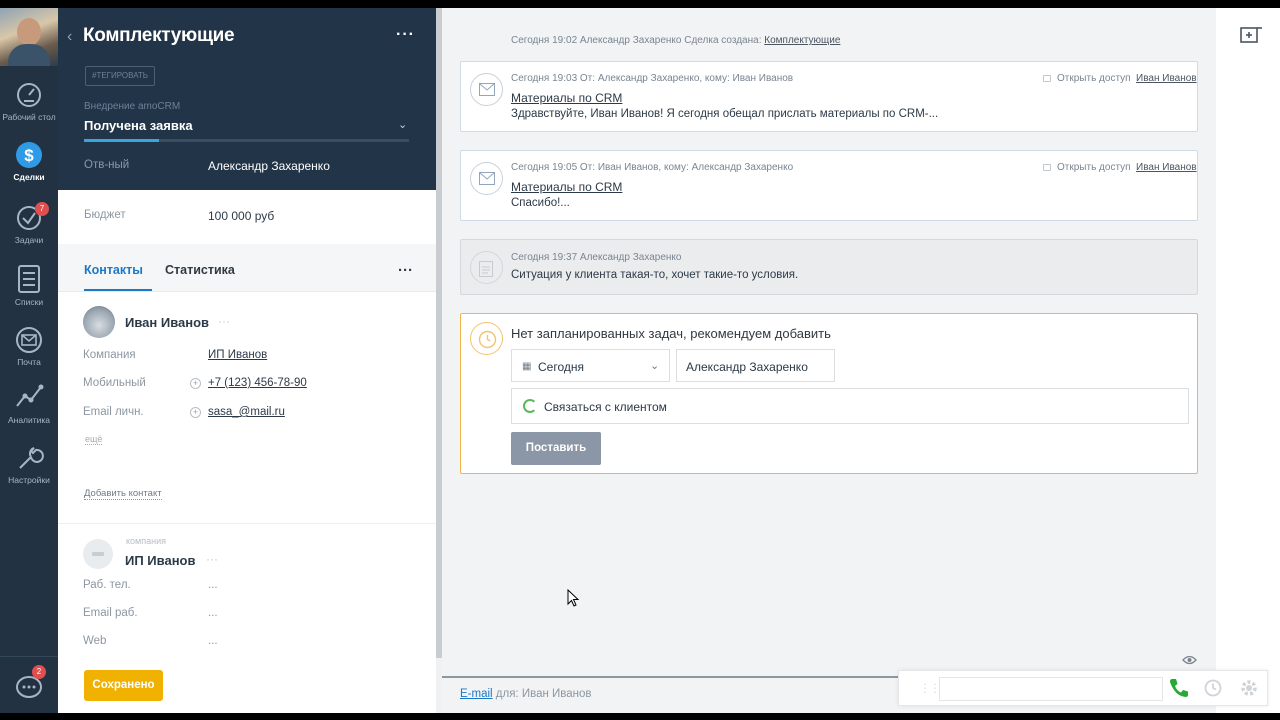  Describe the element at coordinates (402, 124) in the screenshot. I see `chevron-down-icon: ⌄` at that location.